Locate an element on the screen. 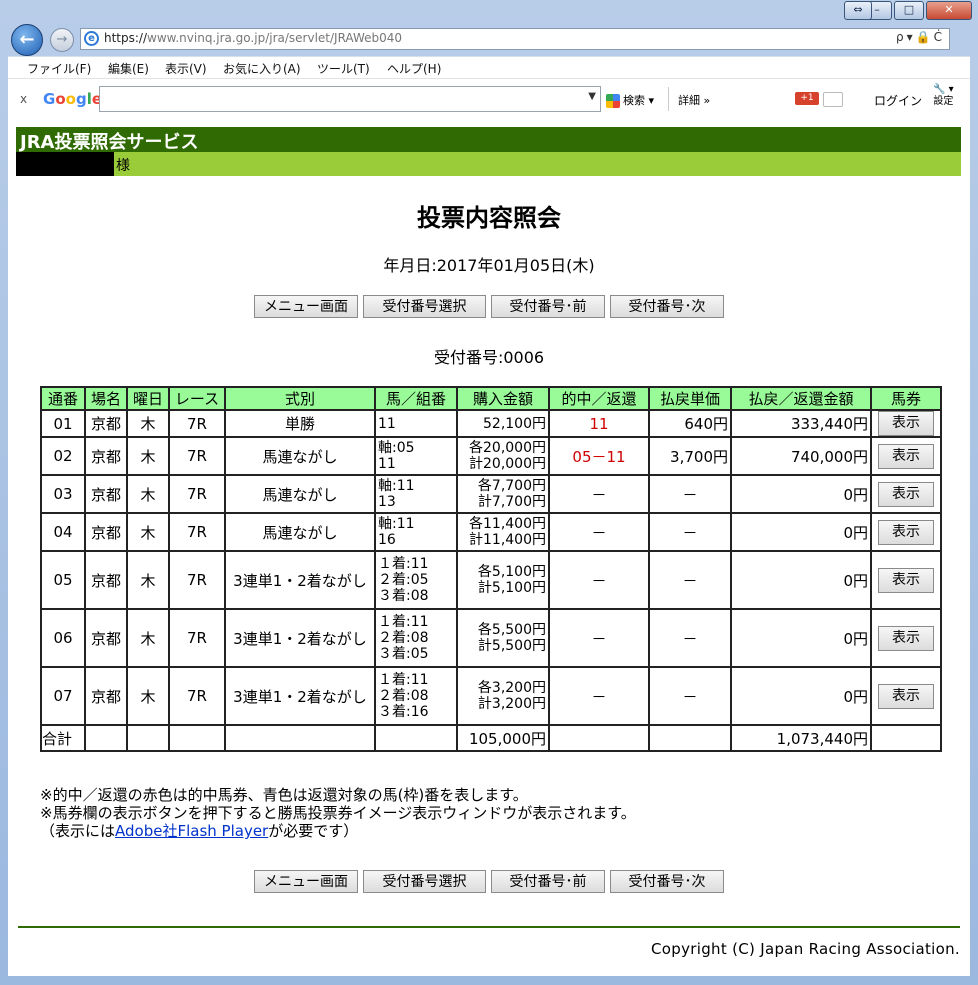 Image resolution: width=978 pixels, height=985 pixels. forward-button: → is located at coordinates (62, 40).